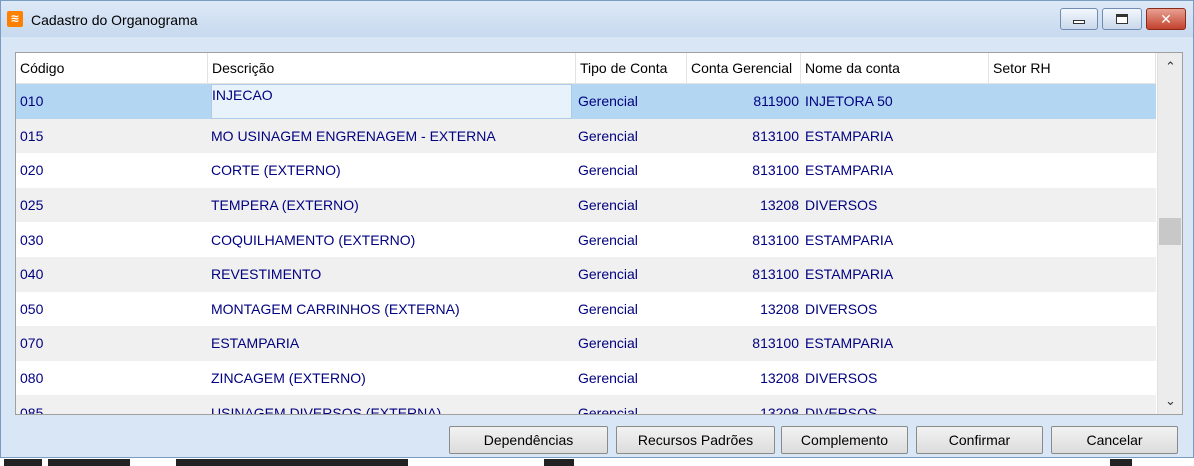  I want to click on cell-descricao: REVESTIMENTO, so click(391, 274).